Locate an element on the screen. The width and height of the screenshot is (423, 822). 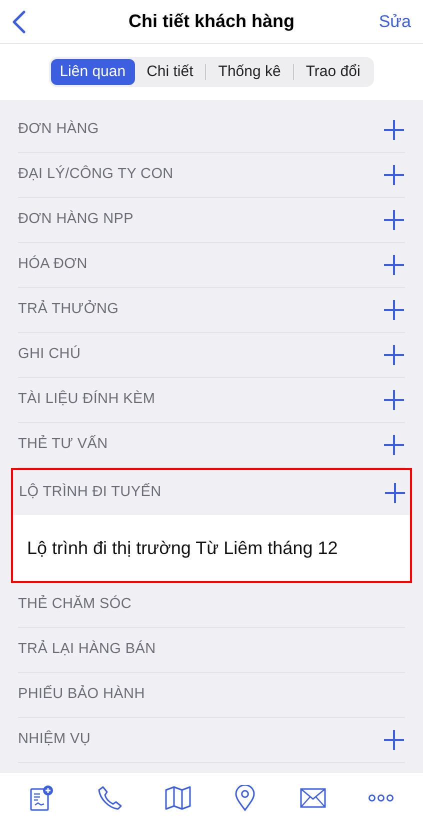
section-label: HÓA ĐƠN is located at coordinates (53, 264).